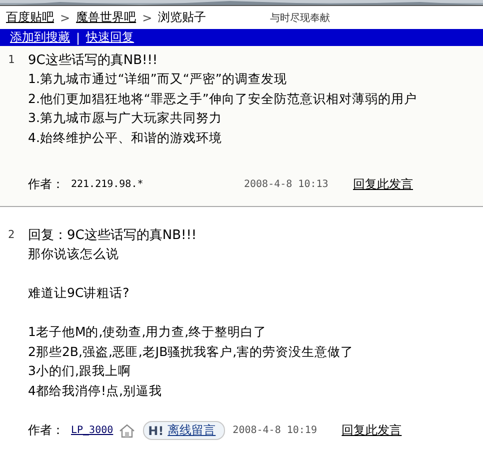 This screenshot has height=453, width=483. What do you see at coordinates (93, 60) in the screenshot?
I see `post-title: 9C这些话写的真NB!!!` at bounding box center [93, 60].